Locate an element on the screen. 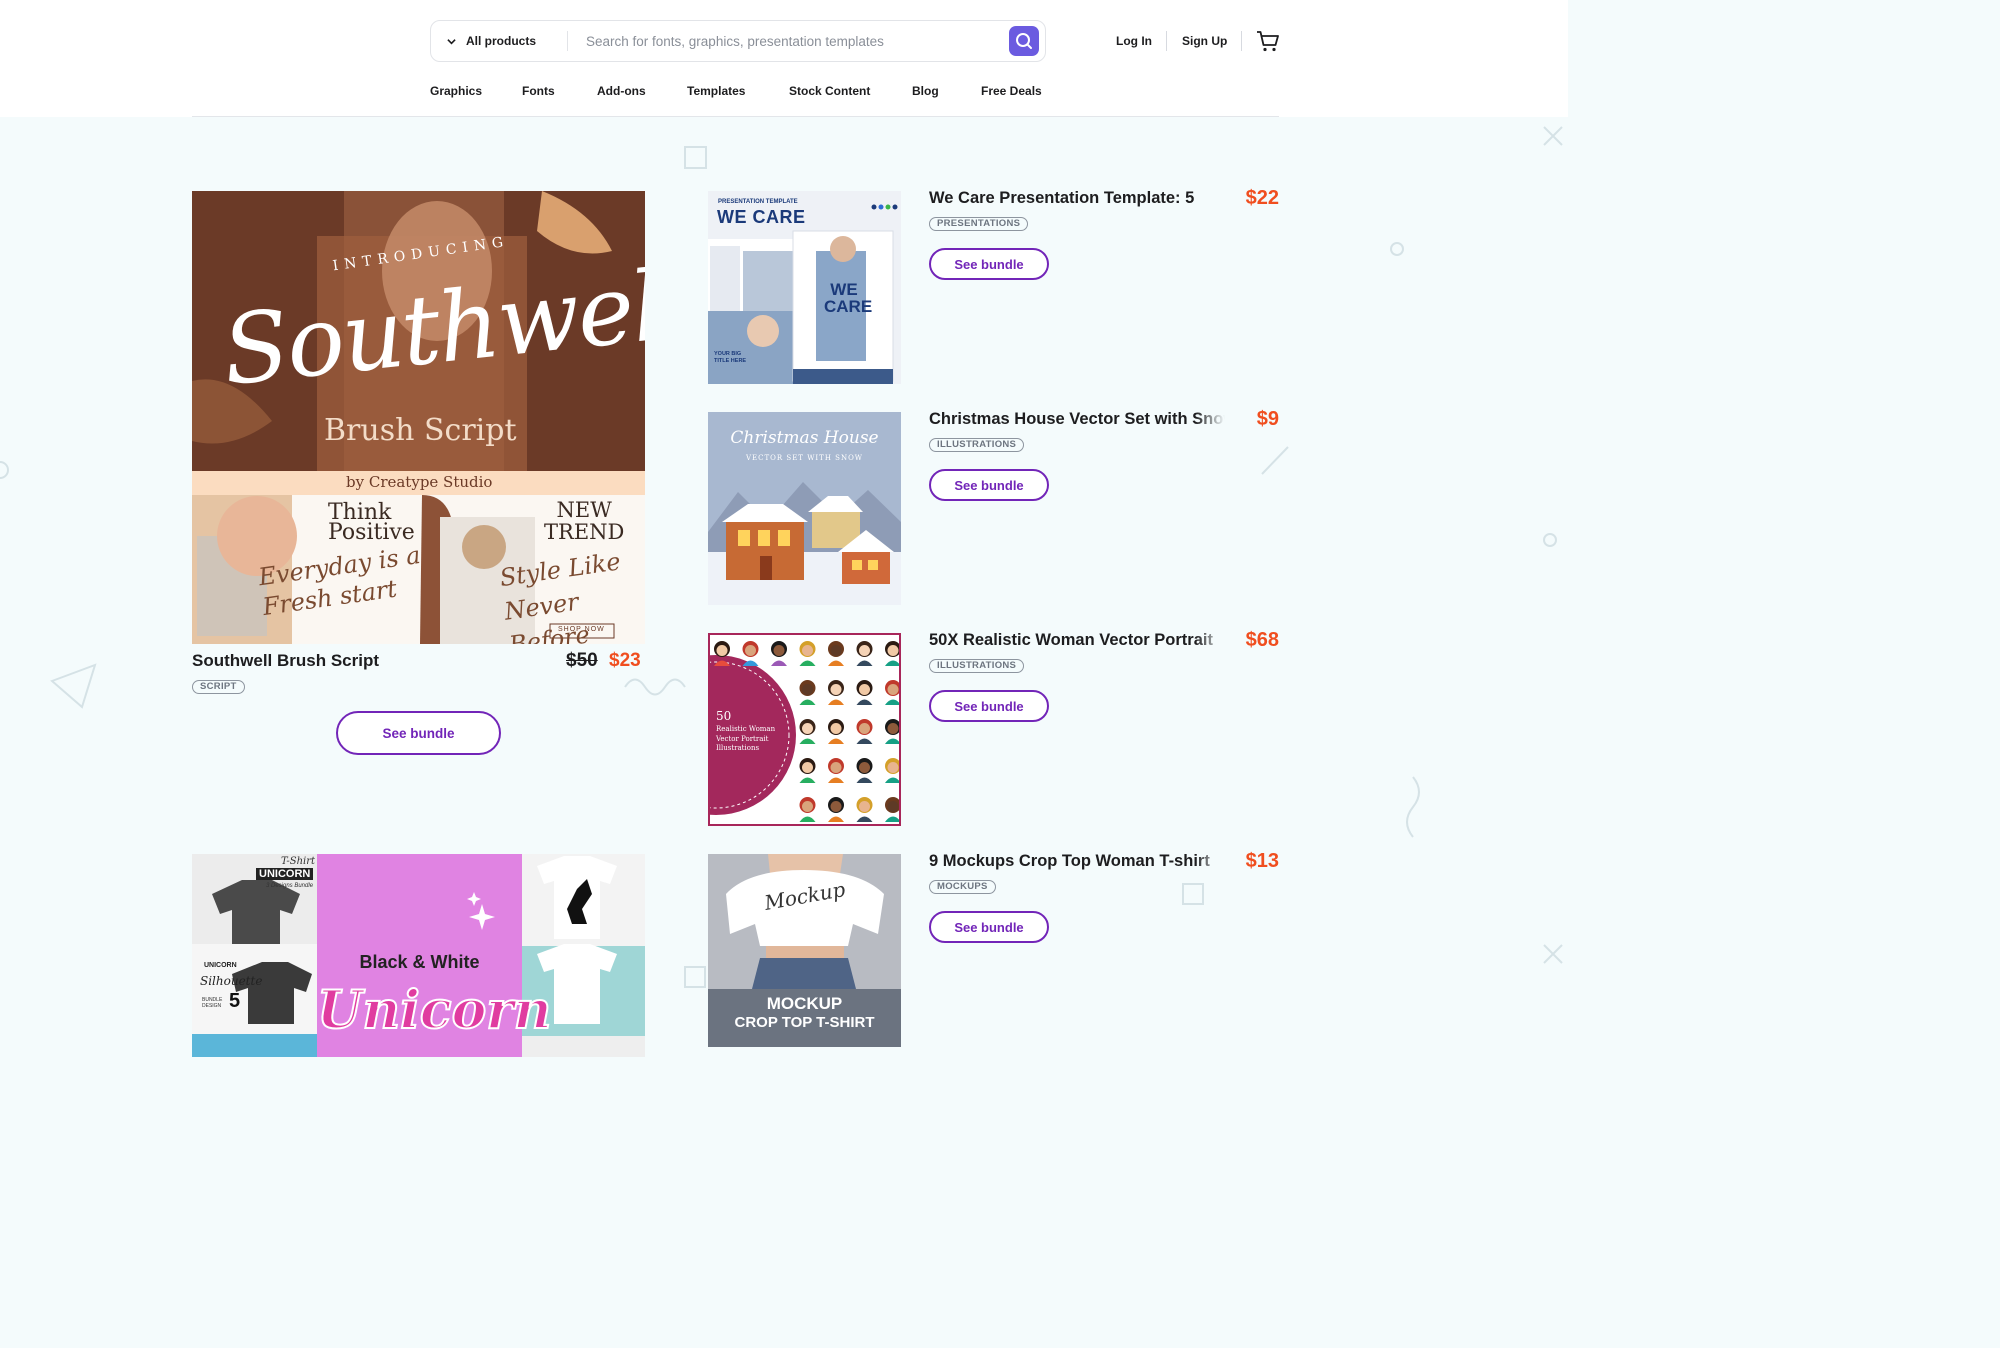 The image size is (2000, 1348). collage-bw-title: Black & White is located at coordinates (419, 962).